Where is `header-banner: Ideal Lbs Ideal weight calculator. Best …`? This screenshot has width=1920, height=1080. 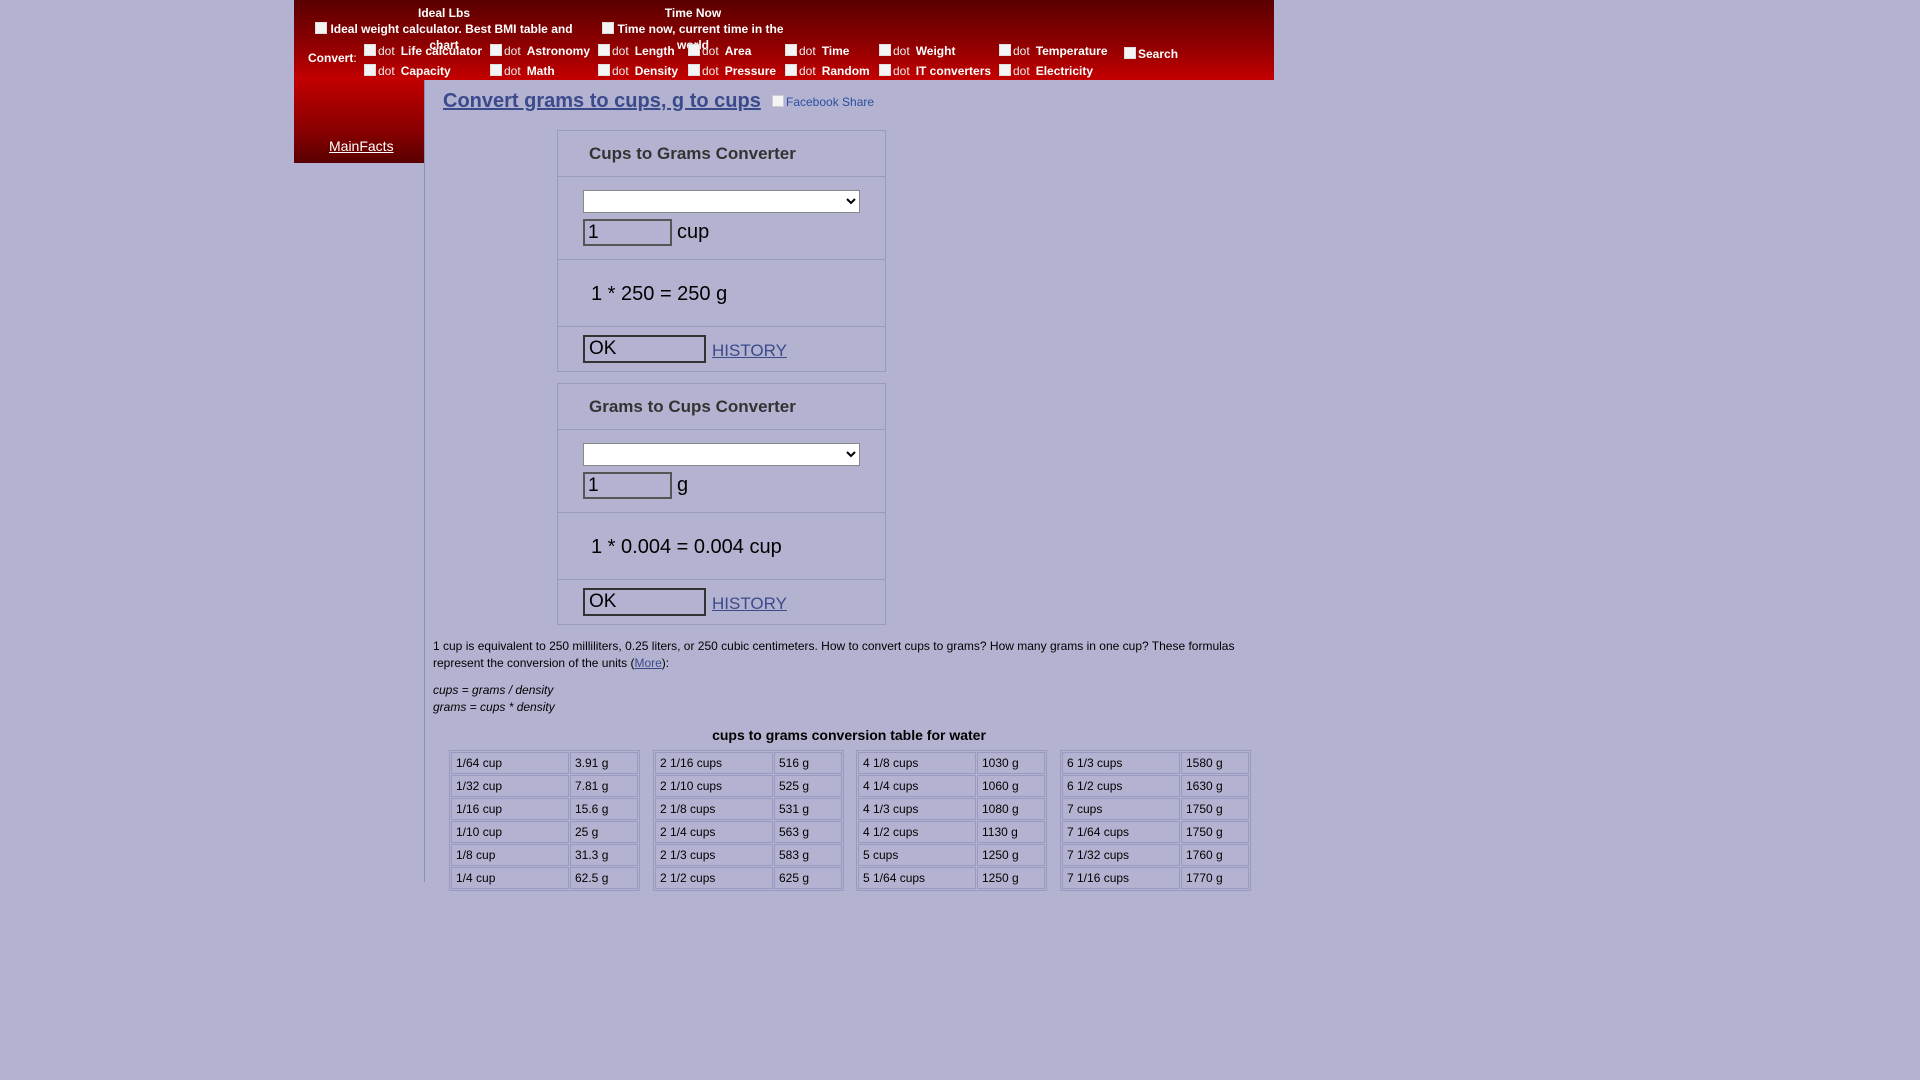 header-banner: Ideal Lbs Ideal weight calculator. Best … is located at coordinates (784, 40).